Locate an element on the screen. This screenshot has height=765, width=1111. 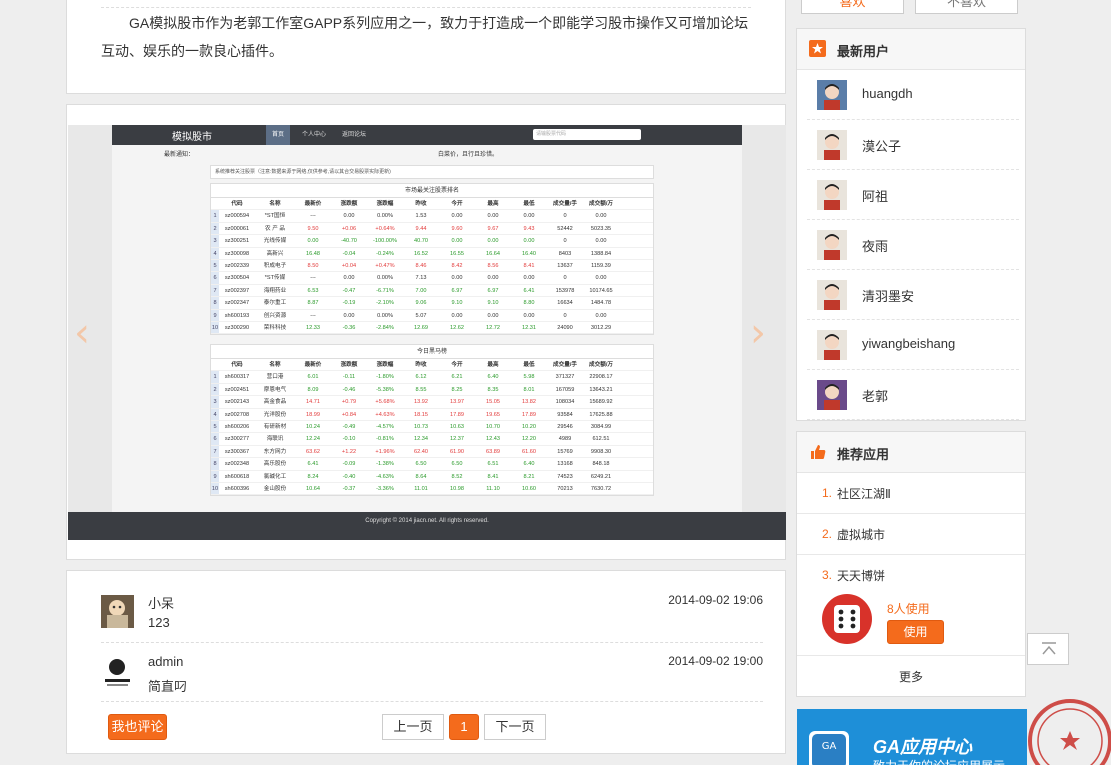
user-item: 老郭 is located at coordinates (913, 395).